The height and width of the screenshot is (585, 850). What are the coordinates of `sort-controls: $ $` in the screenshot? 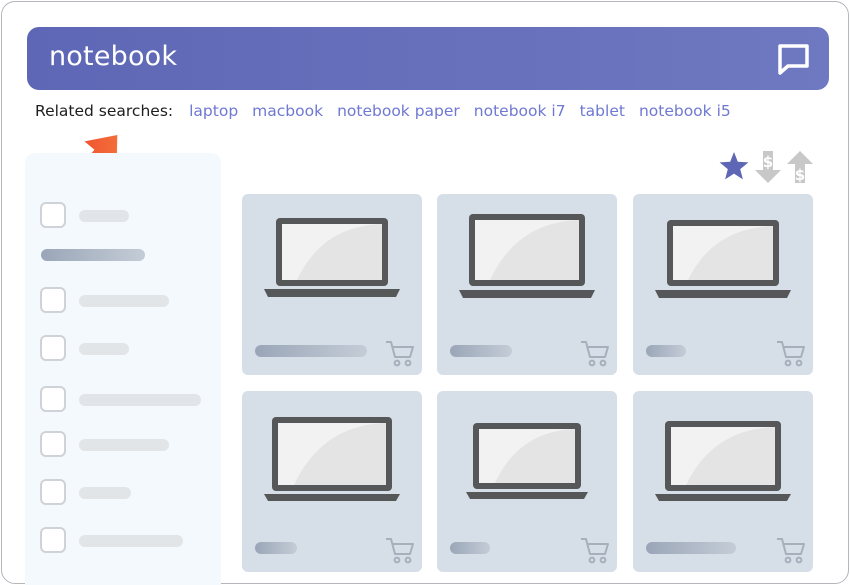 It's located at (768, 167).